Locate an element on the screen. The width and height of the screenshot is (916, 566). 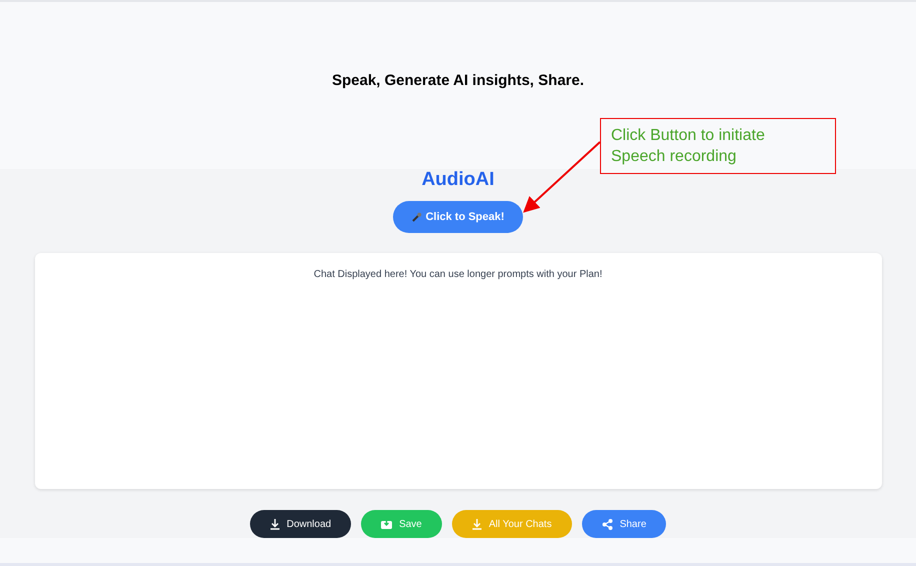
chats-button: All Your Chats is located at coordinates (512, 524).